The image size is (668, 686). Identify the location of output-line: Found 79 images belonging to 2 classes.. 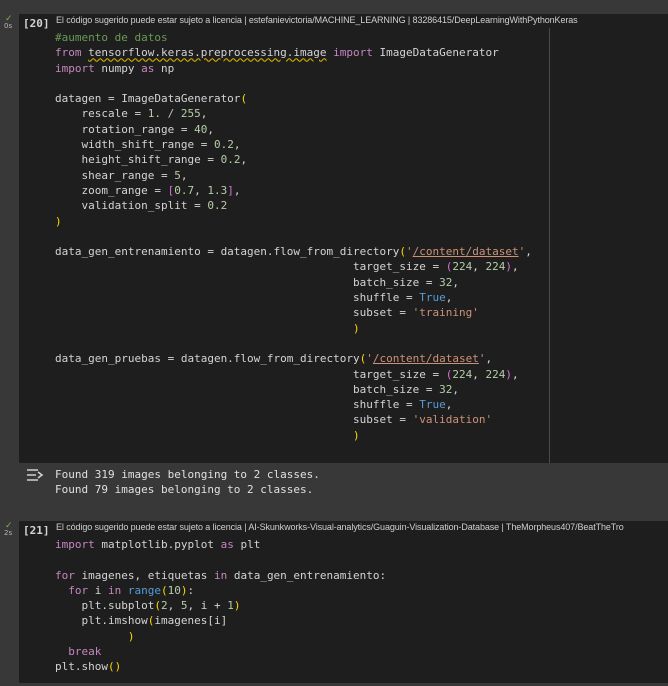
(184, 489).